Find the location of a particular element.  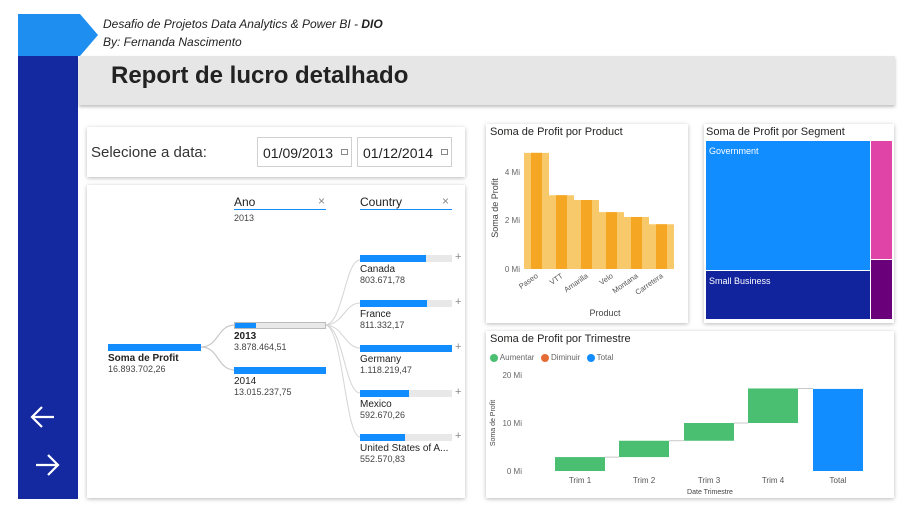

author: By: Fernanda Nascimento is located at coordinates (172, 42).